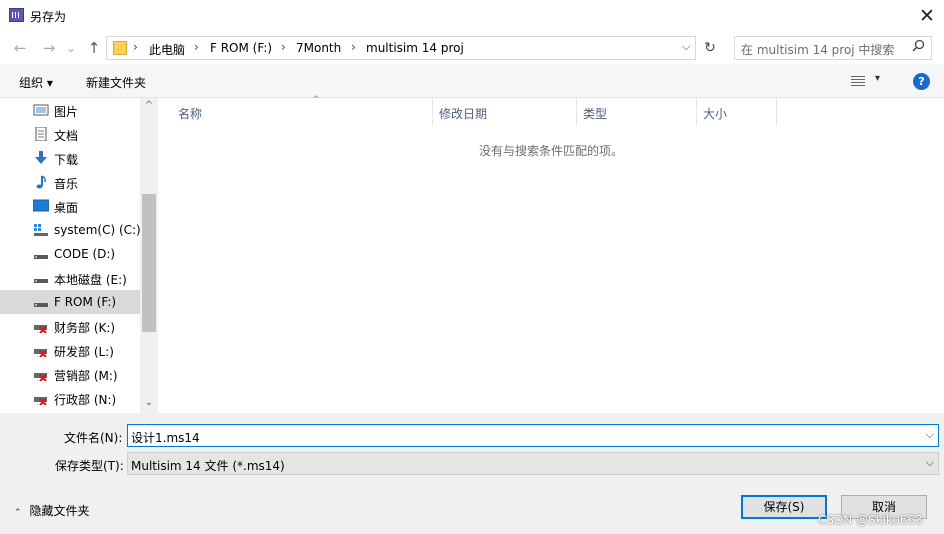 This screenshot has height=534, width=944. I want to click on sidebar-item-drive-e: 本地磁盘 (E:), so click(70, 278).